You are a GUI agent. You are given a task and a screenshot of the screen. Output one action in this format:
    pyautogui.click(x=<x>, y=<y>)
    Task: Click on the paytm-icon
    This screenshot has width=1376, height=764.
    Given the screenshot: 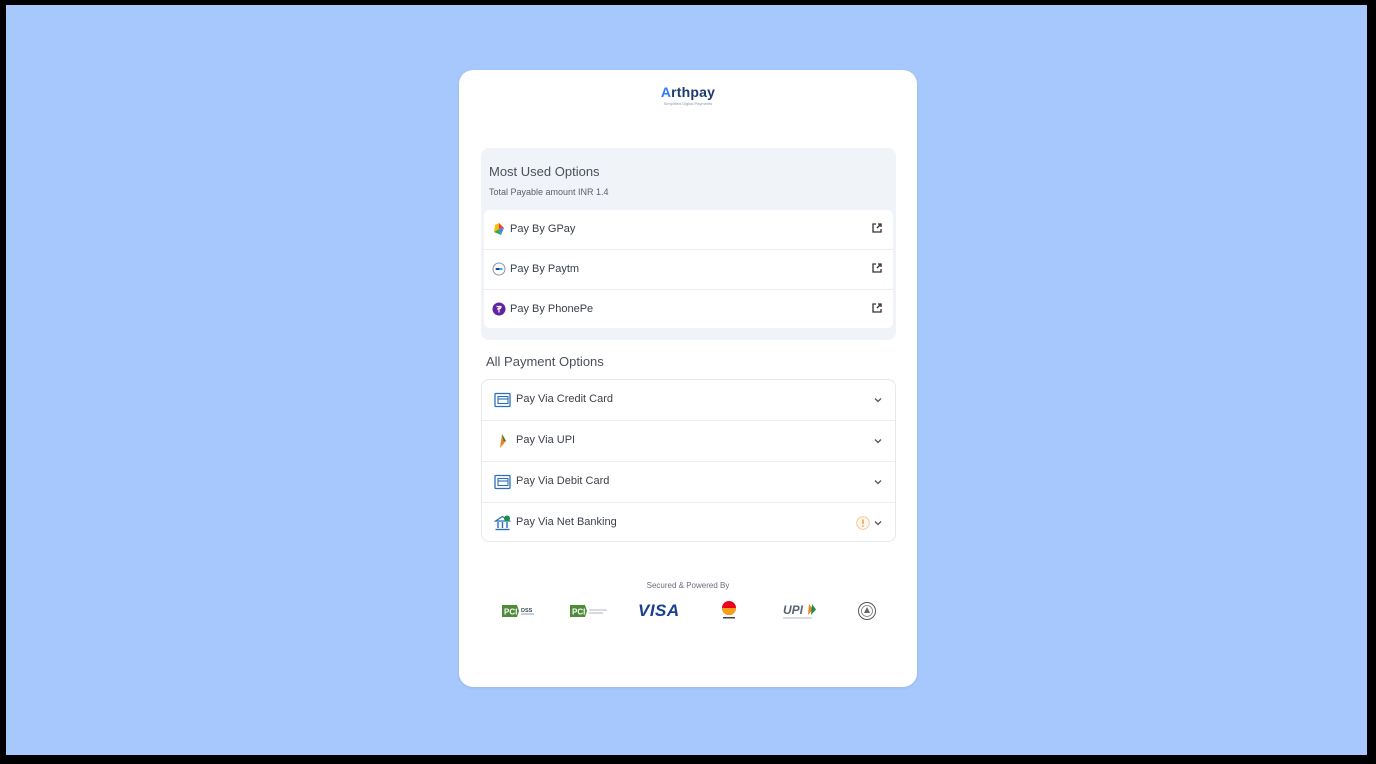 What is the action you would take?
    pyautogui.click(x=499, y=269)
    